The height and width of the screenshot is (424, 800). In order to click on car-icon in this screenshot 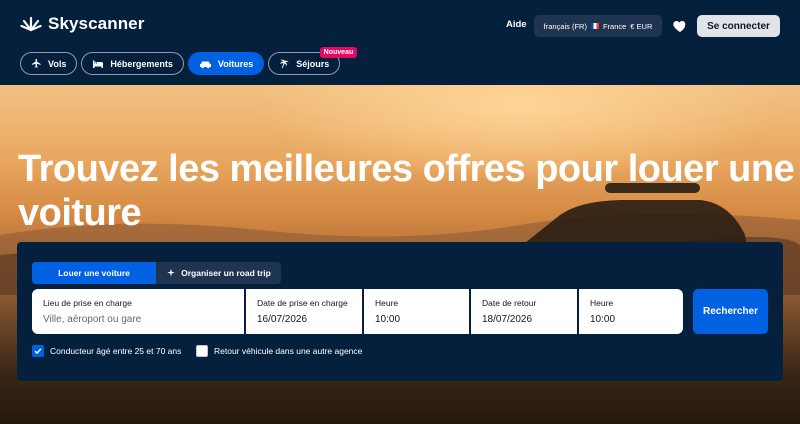, I will do `click(205, 64)`.